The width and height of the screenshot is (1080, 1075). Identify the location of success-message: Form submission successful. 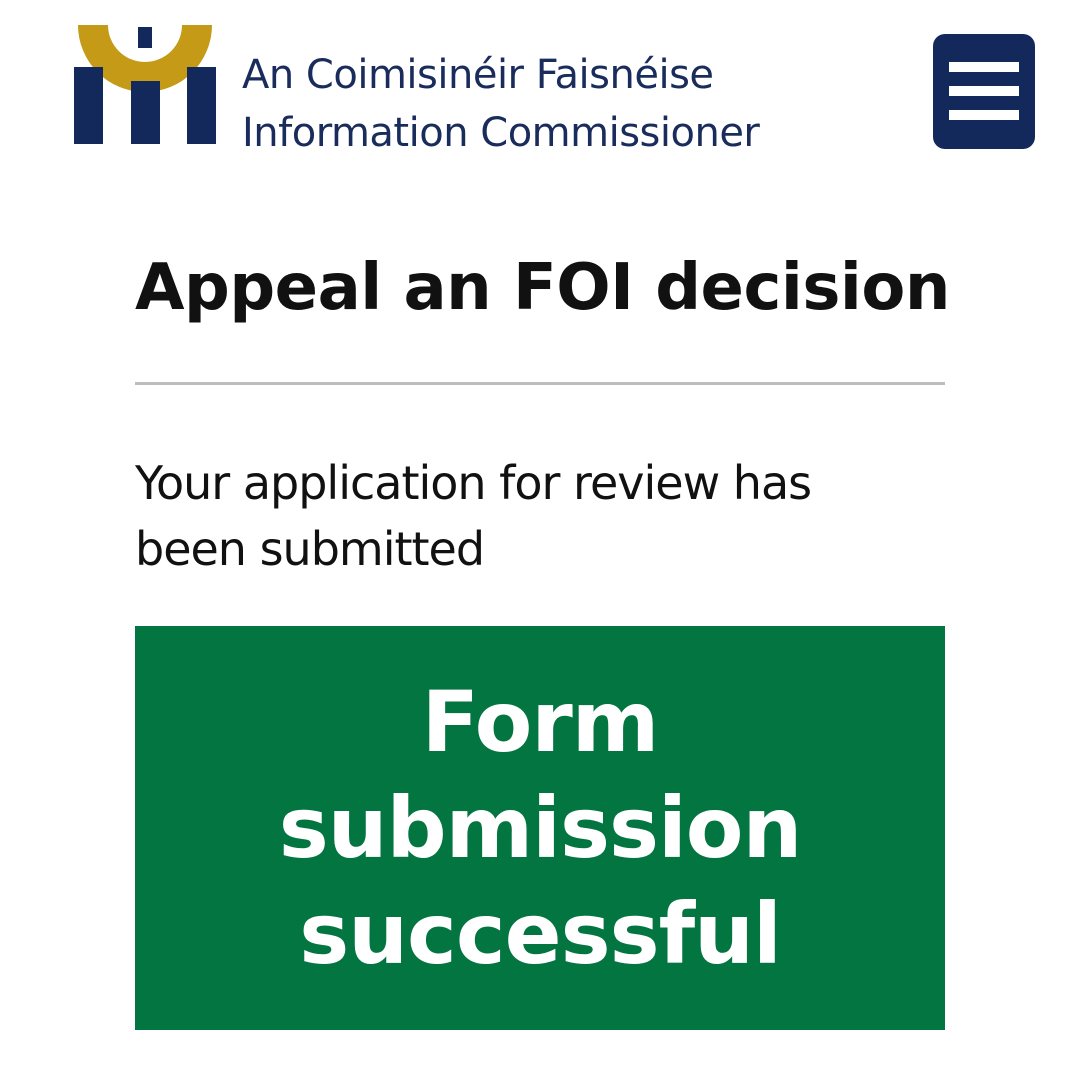
(540, 828).